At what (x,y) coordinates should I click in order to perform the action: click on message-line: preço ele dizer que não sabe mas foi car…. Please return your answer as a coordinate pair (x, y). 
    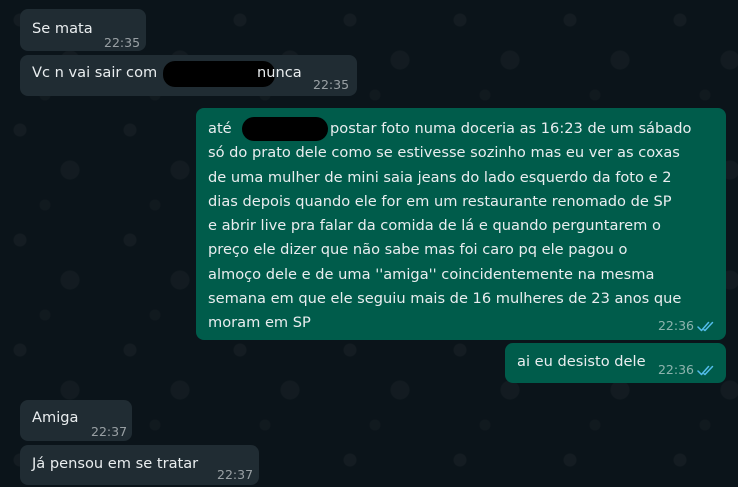
    Looking at the image, I should click on (418, 250).